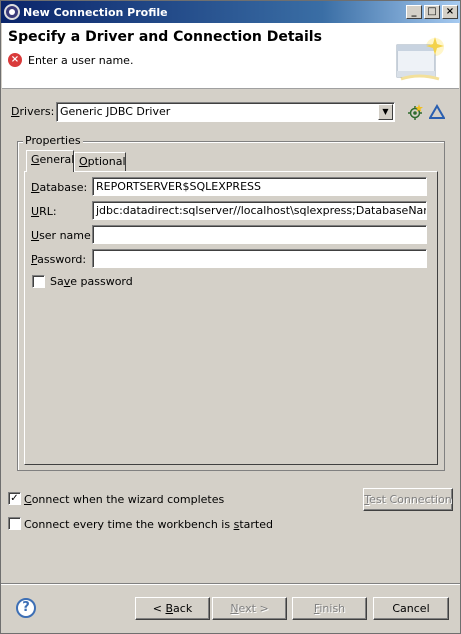 Image resolution: width=461 pixels, height=634 pixels. What do you see at coordinates (411, 608) in the screenshot?
I see `cancel-button: Cancel` at bounding box center [411, 608].